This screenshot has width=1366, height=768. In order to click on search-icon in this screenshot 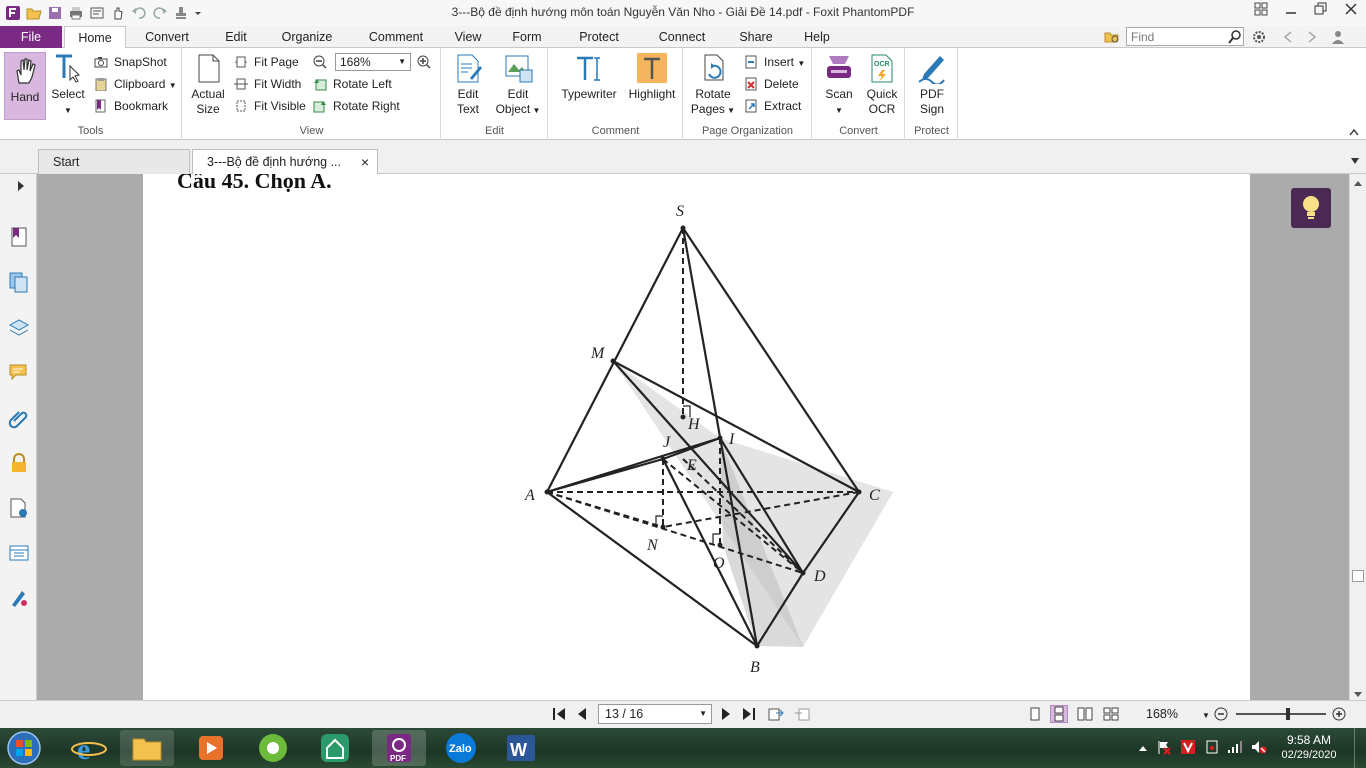, I will do `click(1235, 37)`.